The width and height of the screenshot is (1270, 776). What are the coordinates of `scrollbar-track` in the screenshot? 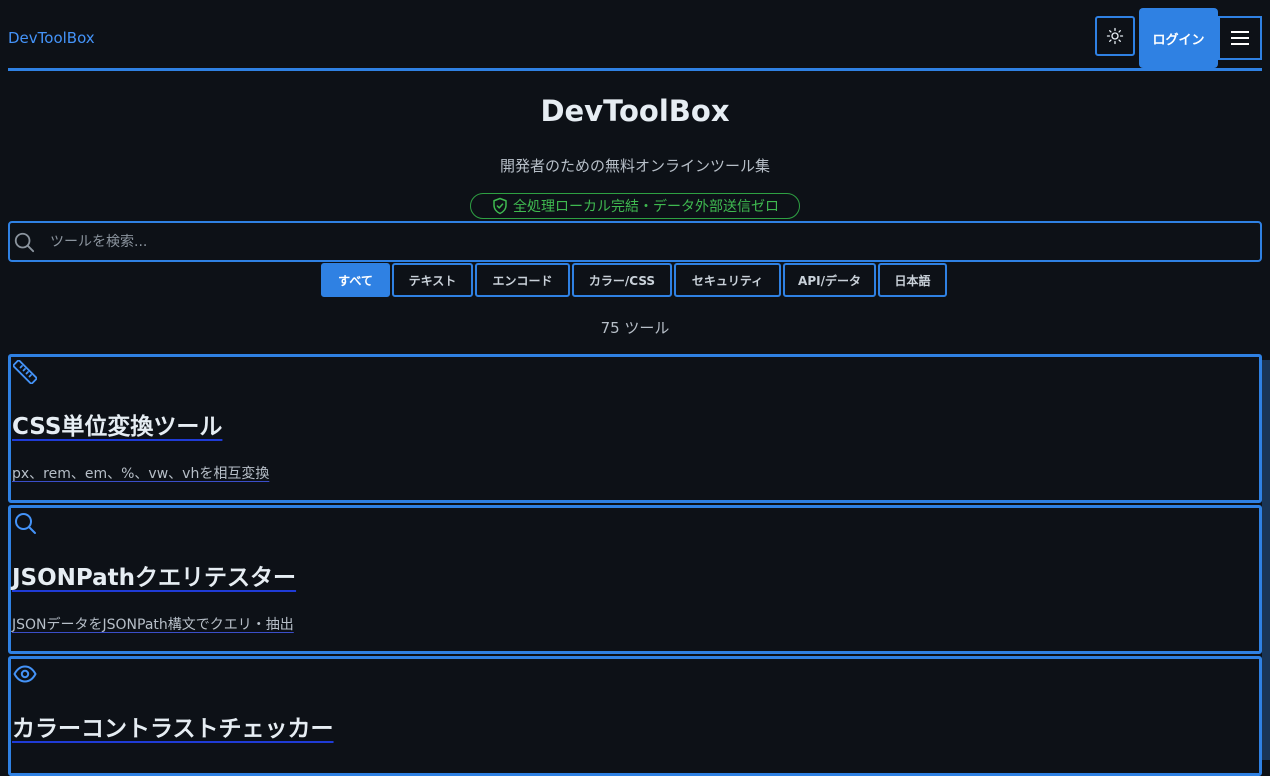 It's located at (1266, 560).